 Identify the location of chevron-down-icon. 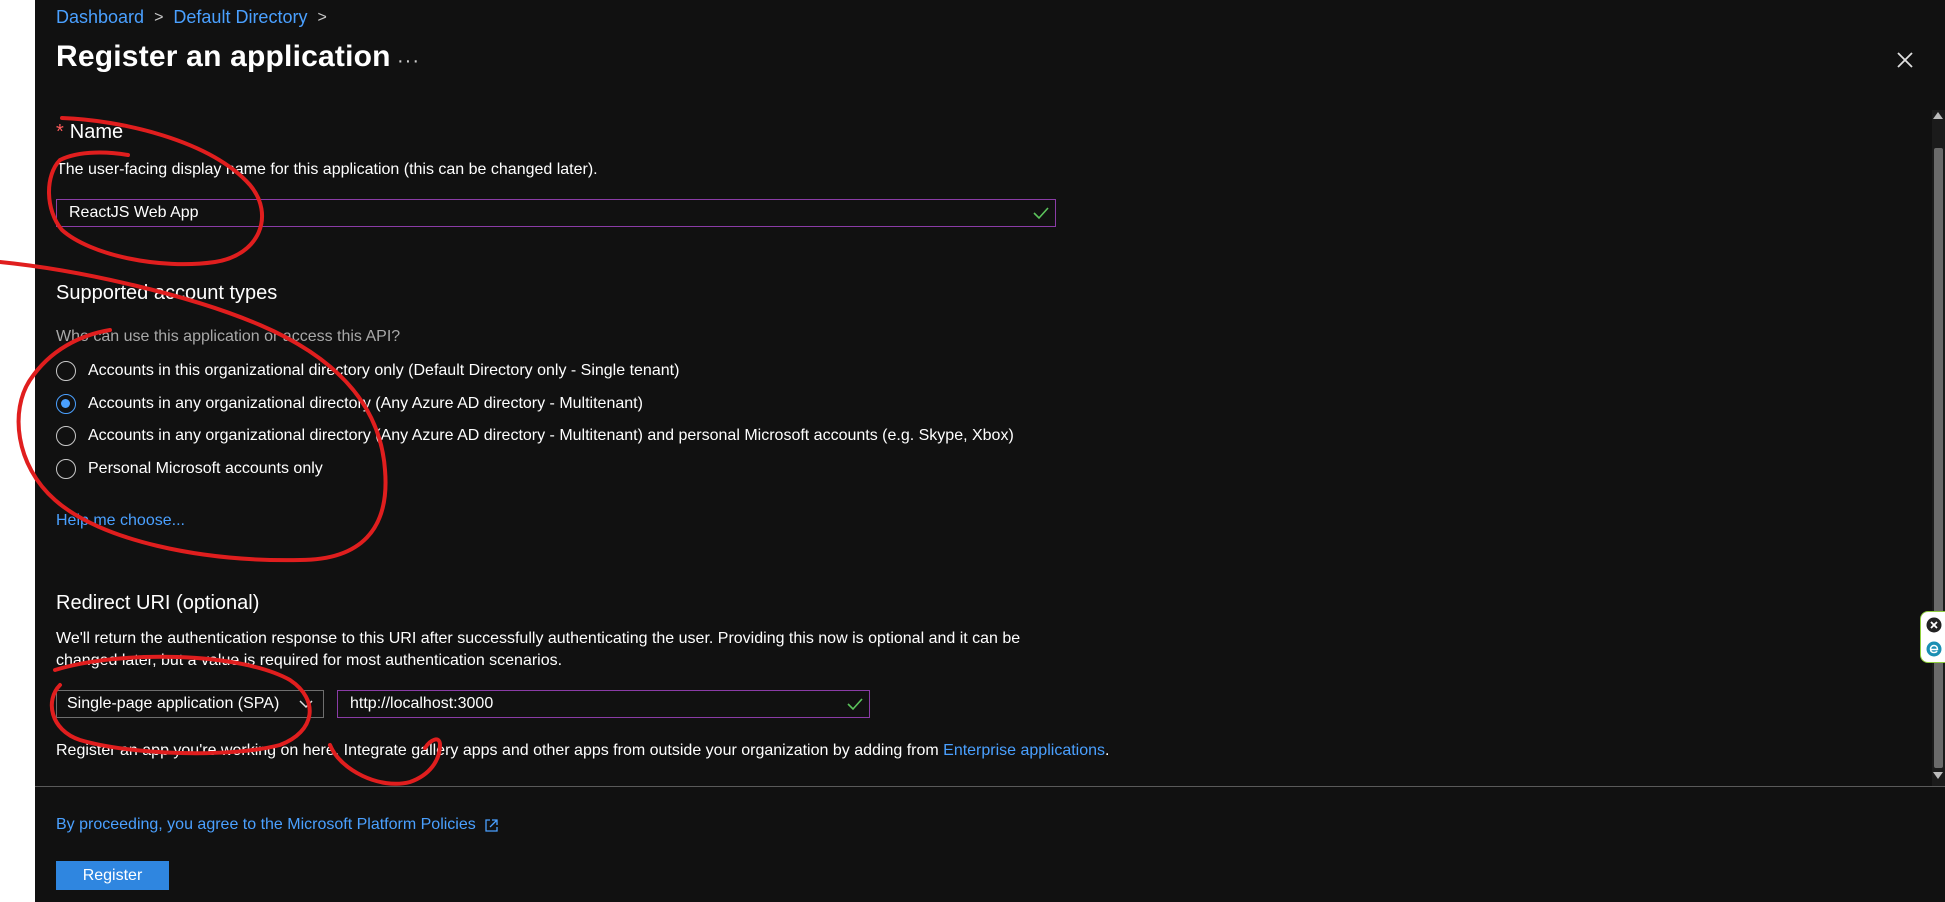
(306, 704).